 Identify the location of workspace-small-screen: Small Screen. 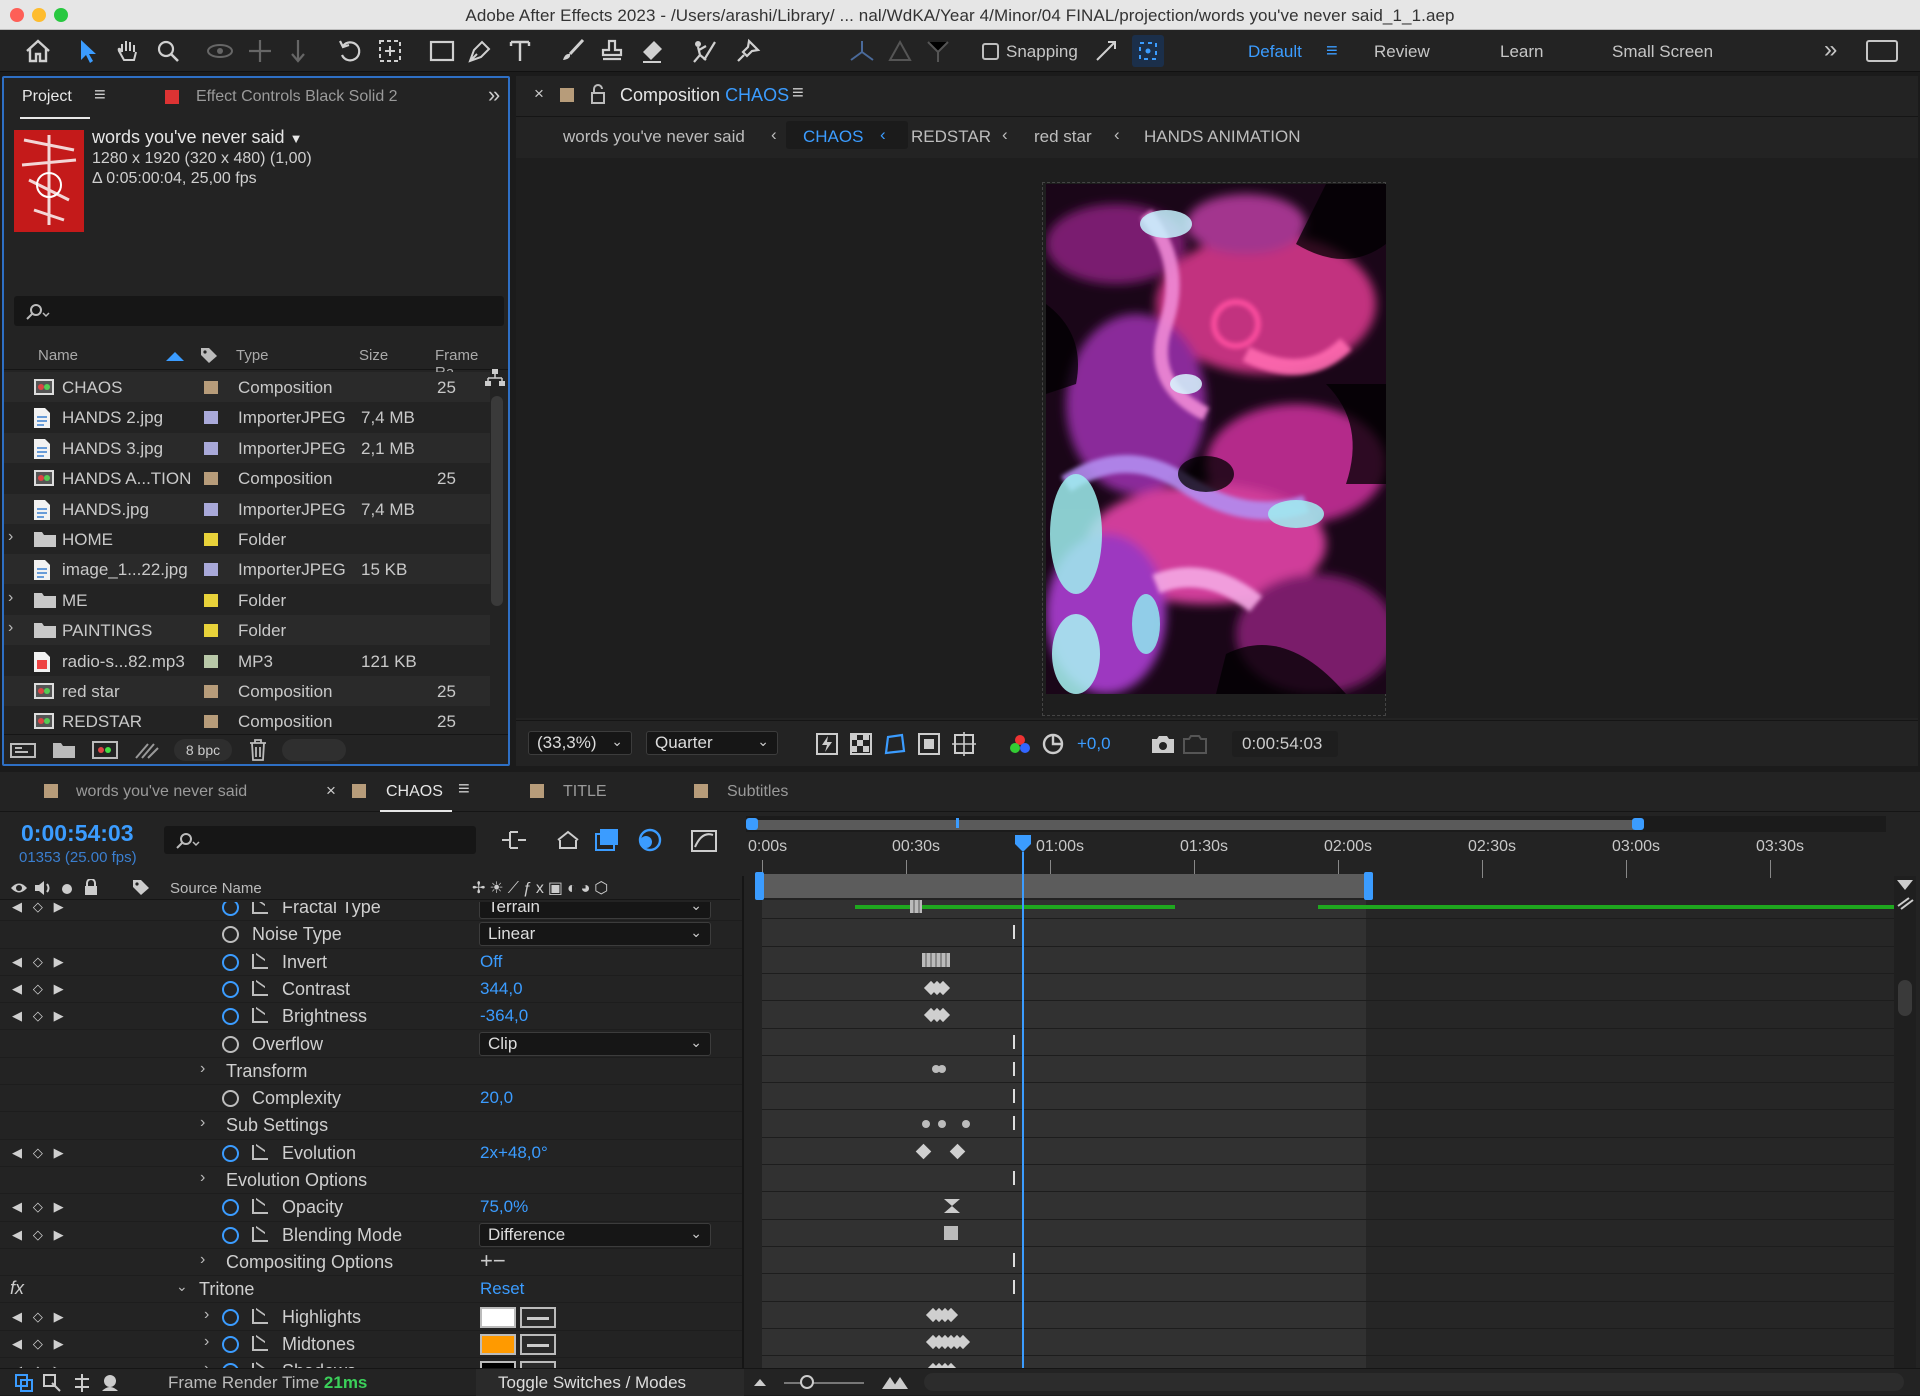
(1662, 52).